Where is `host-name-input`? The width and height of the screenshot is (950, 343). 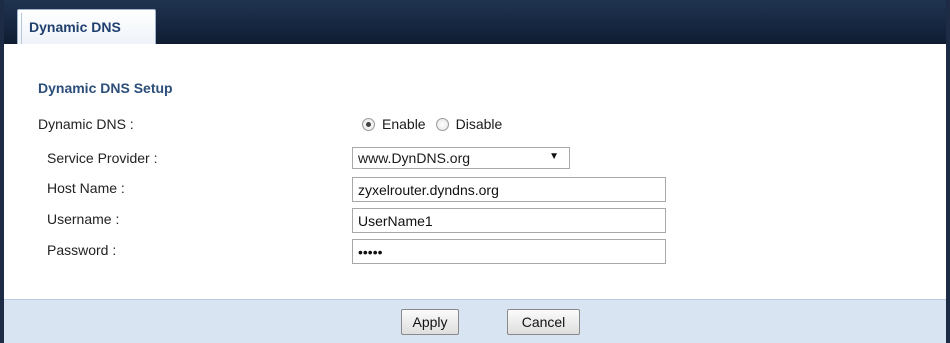 host-name-input is located at coordinates (509, 189).